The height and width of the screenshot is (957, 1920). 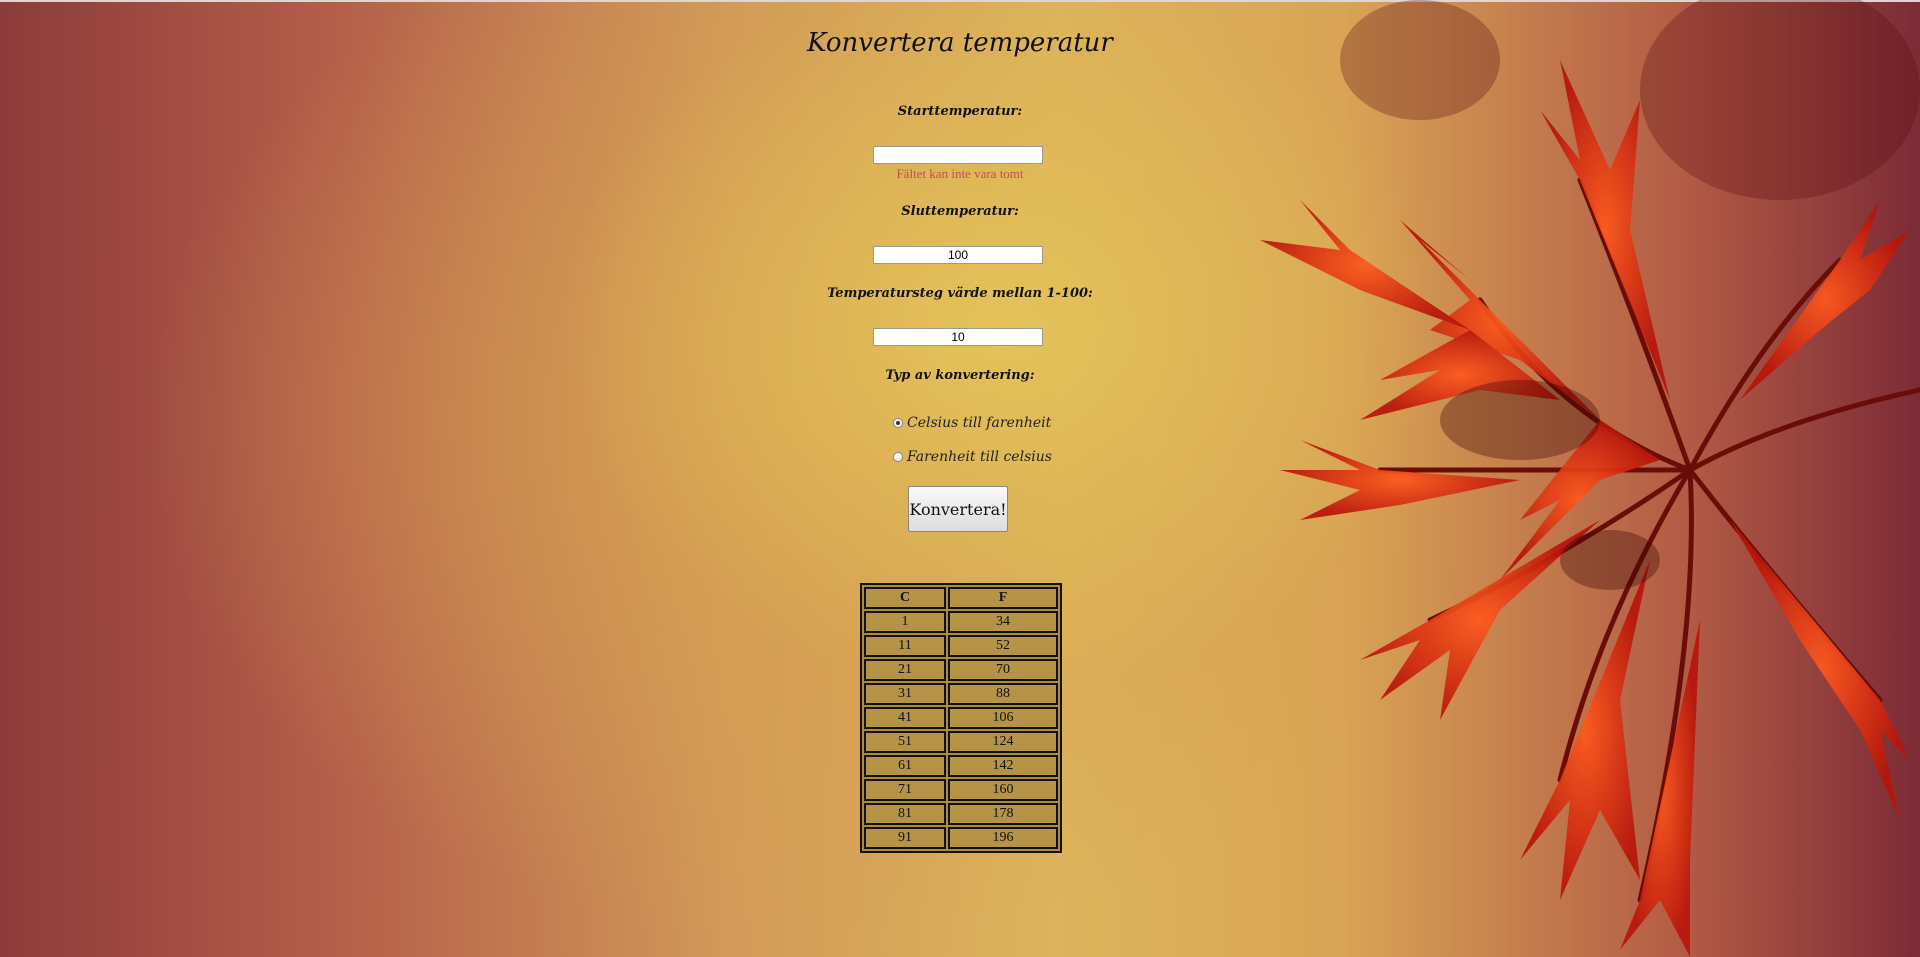 I want to click on cell-f: 124, so click(x=1003, y=742).